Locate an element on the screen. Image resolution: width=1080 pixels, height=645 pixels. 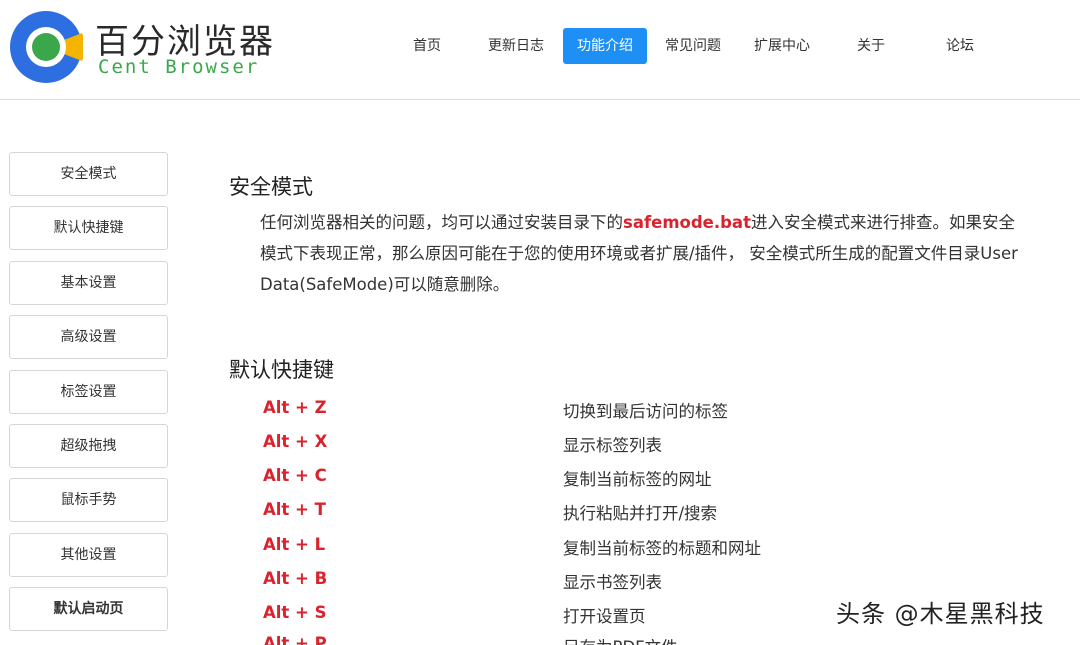
nav-extensions: 扩展中心 is located at coordinates (782, 46).